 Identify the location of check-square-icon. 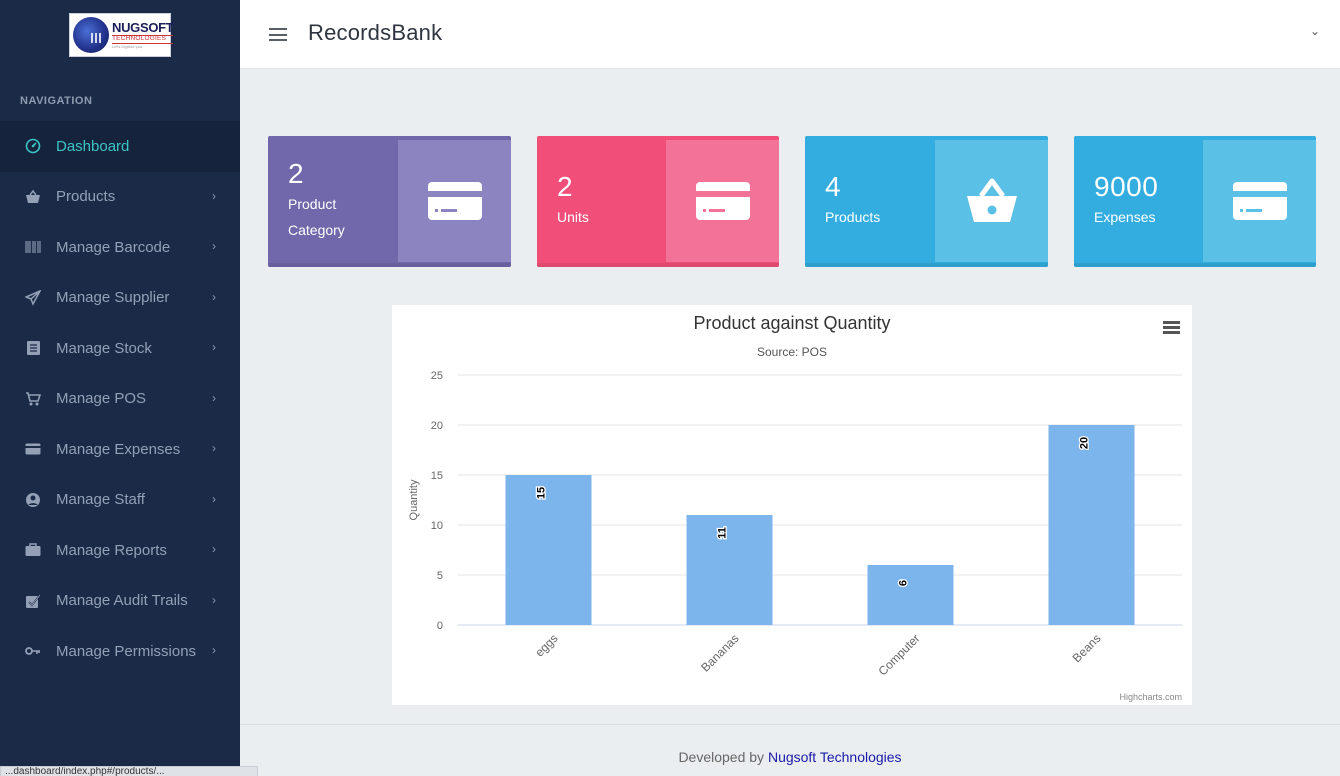
(33, 601).